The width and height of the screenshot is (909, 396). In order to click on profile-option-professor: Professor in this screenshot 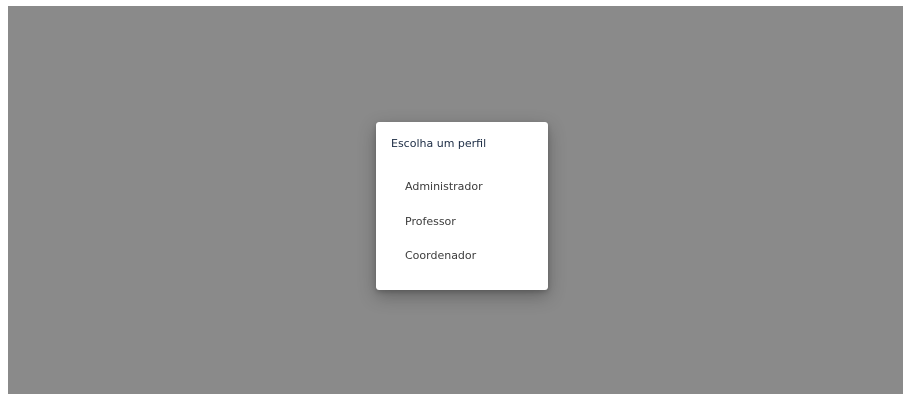, I will do `click(462, 222)`.